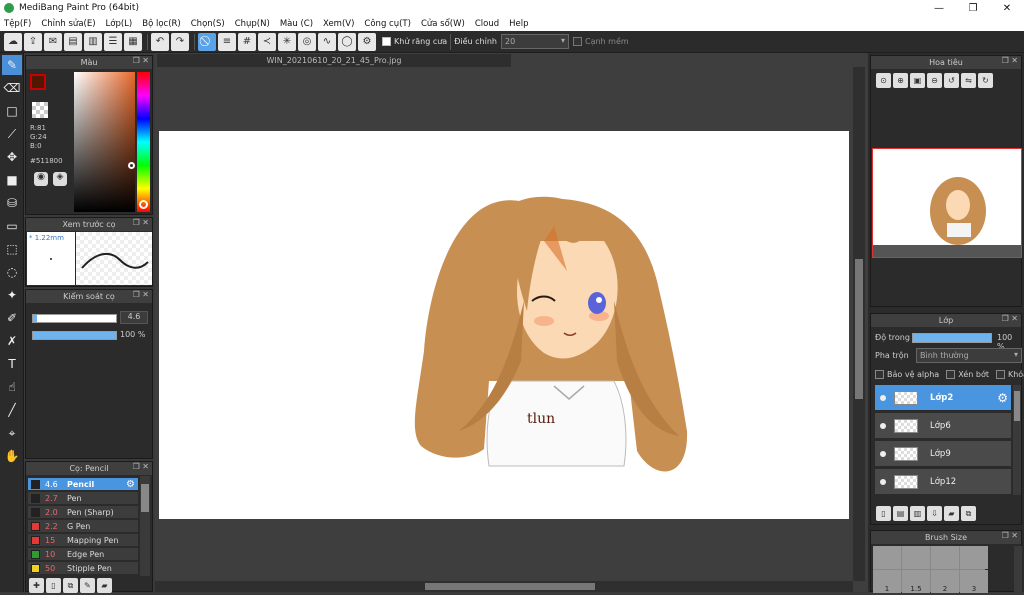  I want to click on menu-edit: Chỉnh sửa(E), so click(68, 24).